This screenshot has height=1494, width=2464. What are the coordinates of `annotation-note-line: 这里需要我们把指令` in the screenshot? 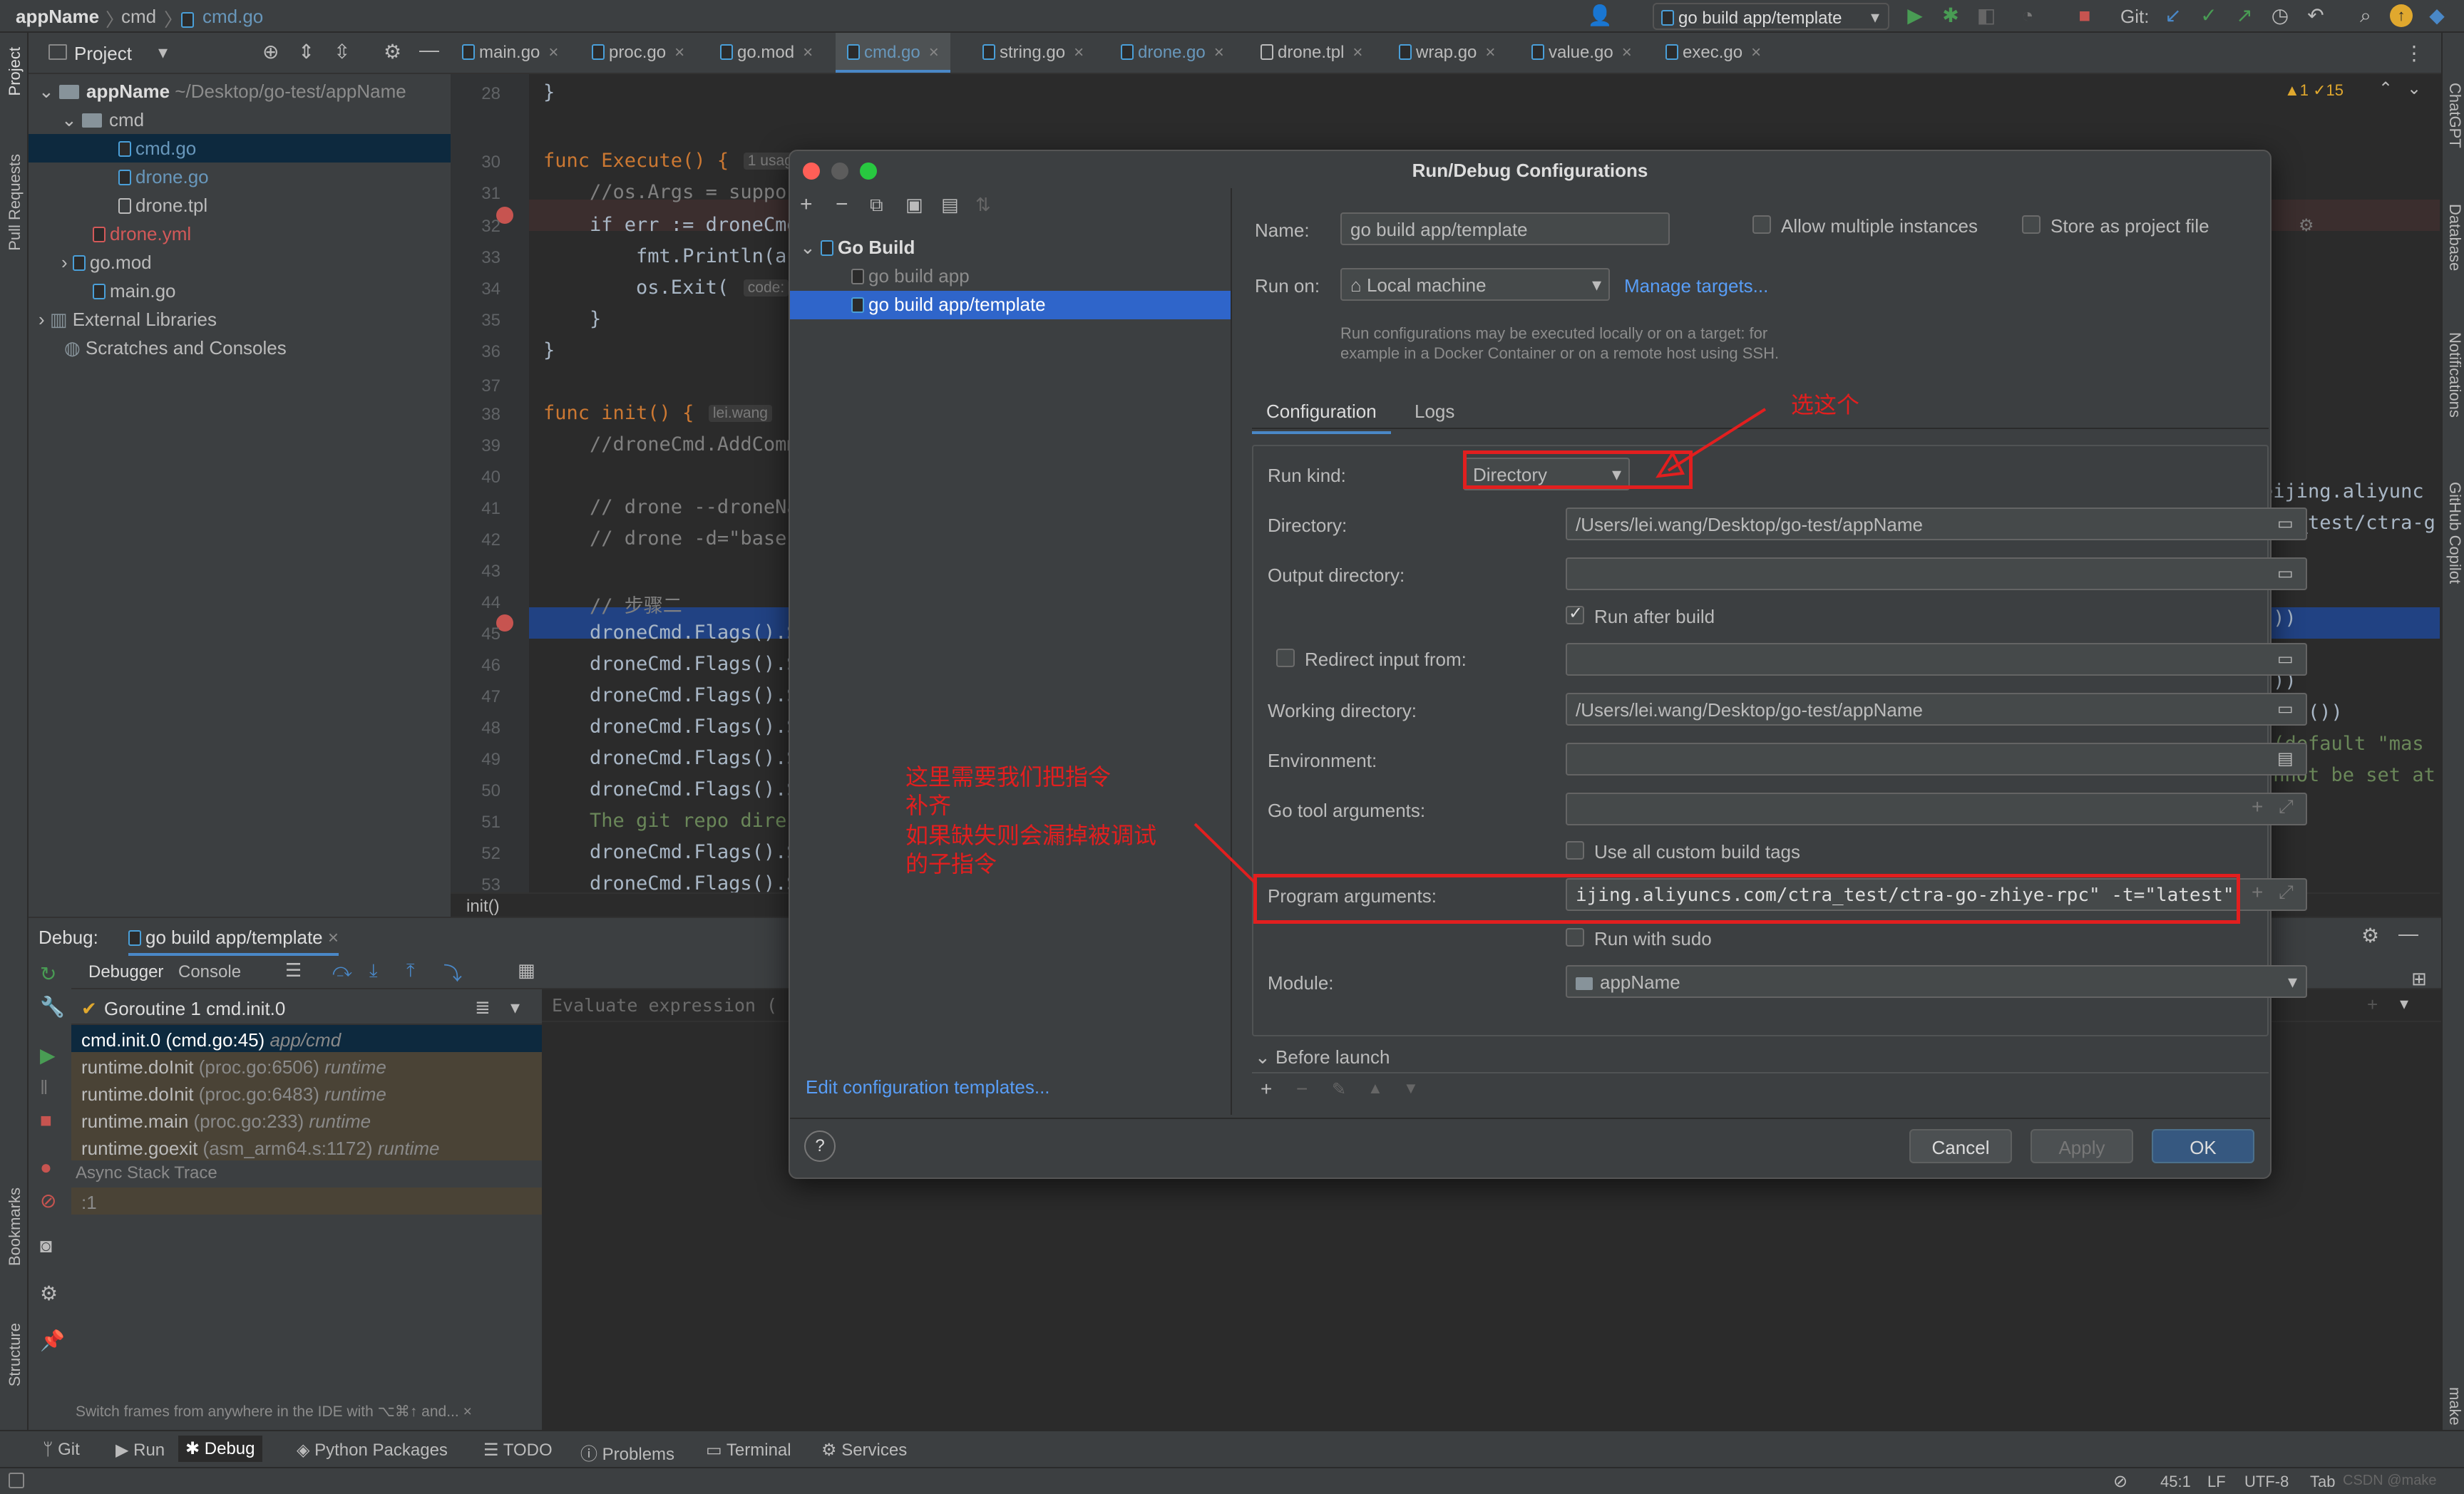 It's located at (1008, 777).